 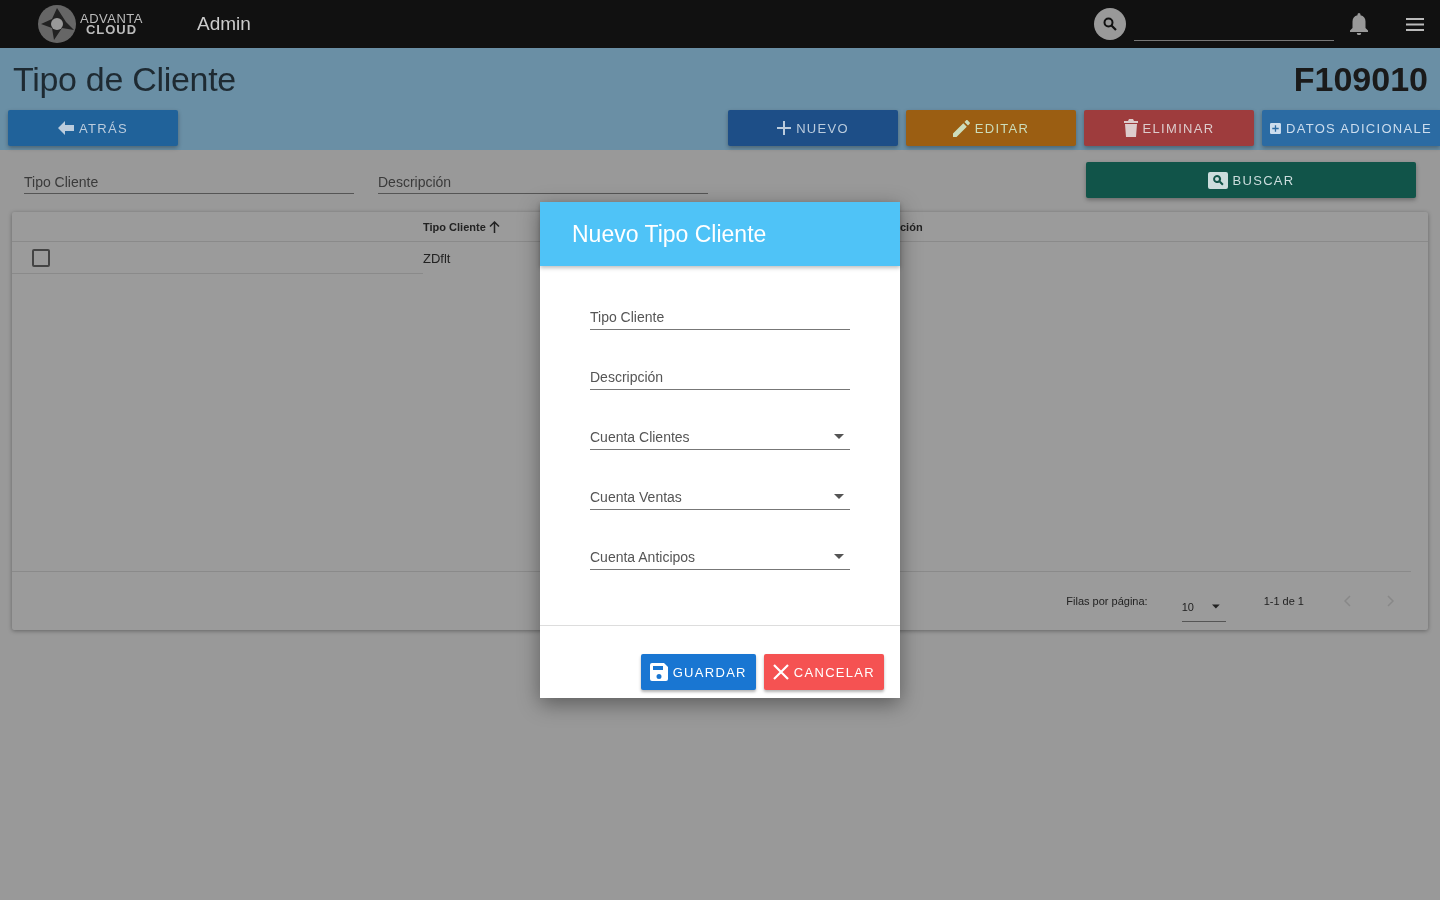 I want to click on delete-button: ELIMINAR, so click(x=1169, y=128).